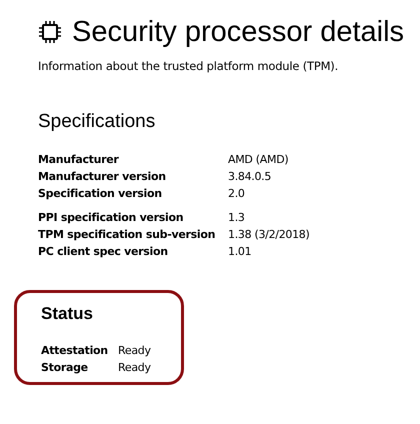  Describe the element at coordinates (238, 32) in the screenshot. I see `page-title: Security processor details` at that location.